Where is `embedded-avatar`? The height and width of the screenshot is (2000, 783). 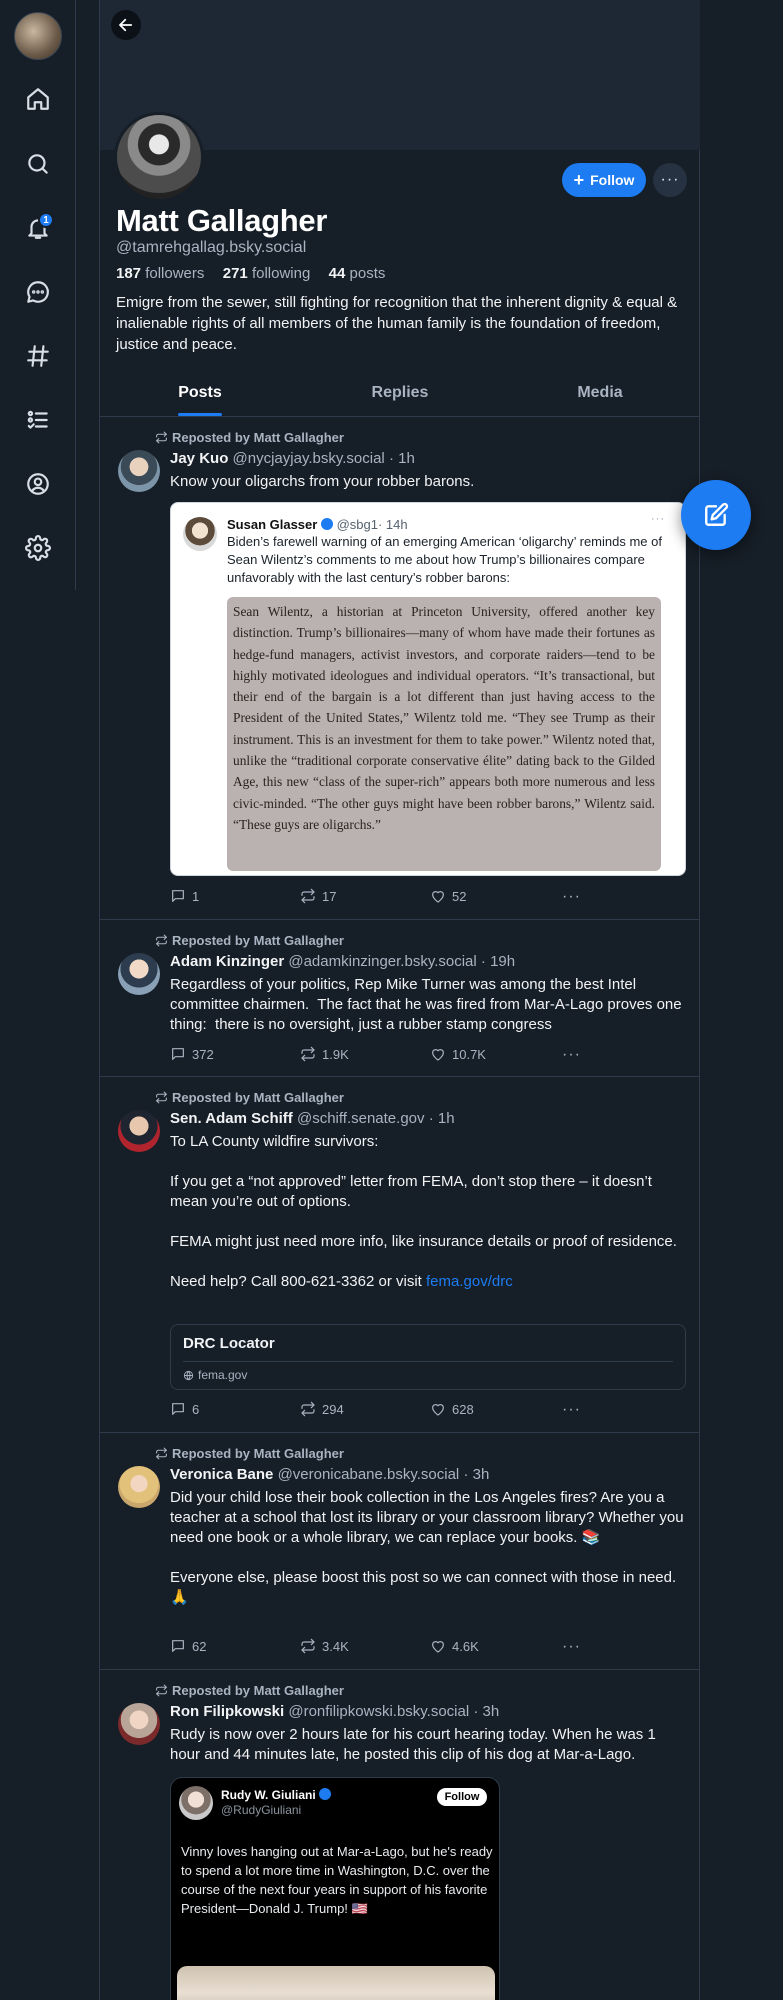
embedded-avatar is located at coordinates (196, 1803).